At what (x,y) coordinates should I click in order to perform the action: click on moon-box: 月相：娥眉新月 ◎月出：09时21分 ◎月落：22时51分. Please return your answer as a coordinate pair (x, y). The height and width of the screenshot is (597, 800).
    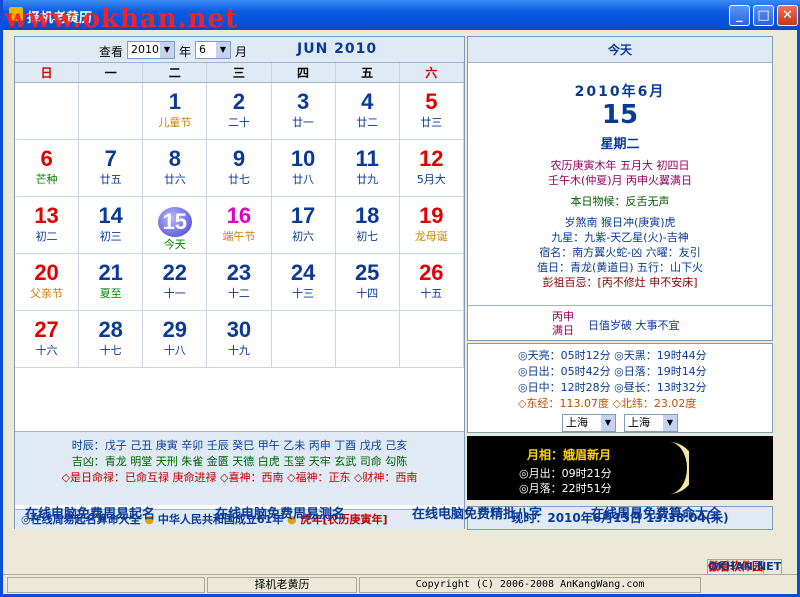
    Looking at the image, I should click on (620, 468).